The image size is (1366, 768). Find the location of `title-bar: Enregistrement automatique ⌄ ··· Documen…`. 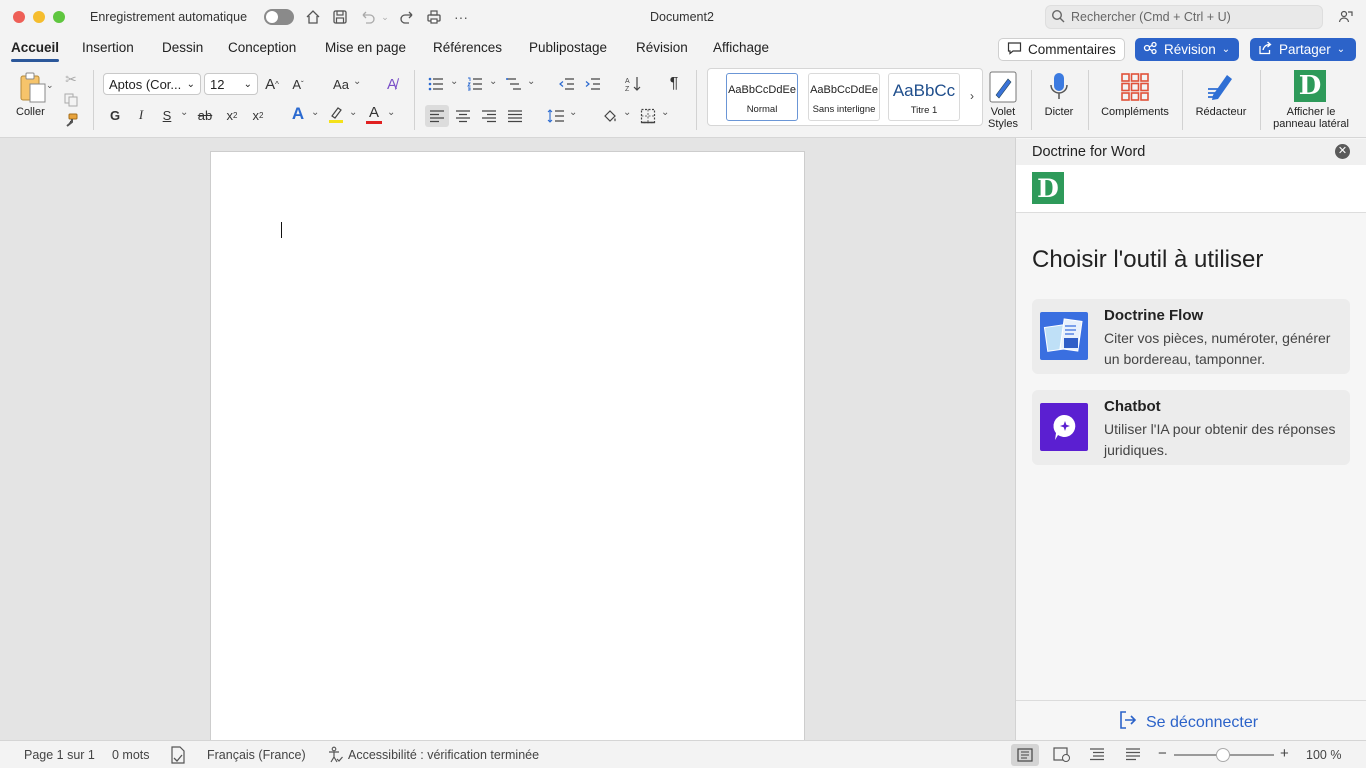

title-bar: Enregistrement automatique ⌄ ··· Documen… is located at coordinates (683, 17).